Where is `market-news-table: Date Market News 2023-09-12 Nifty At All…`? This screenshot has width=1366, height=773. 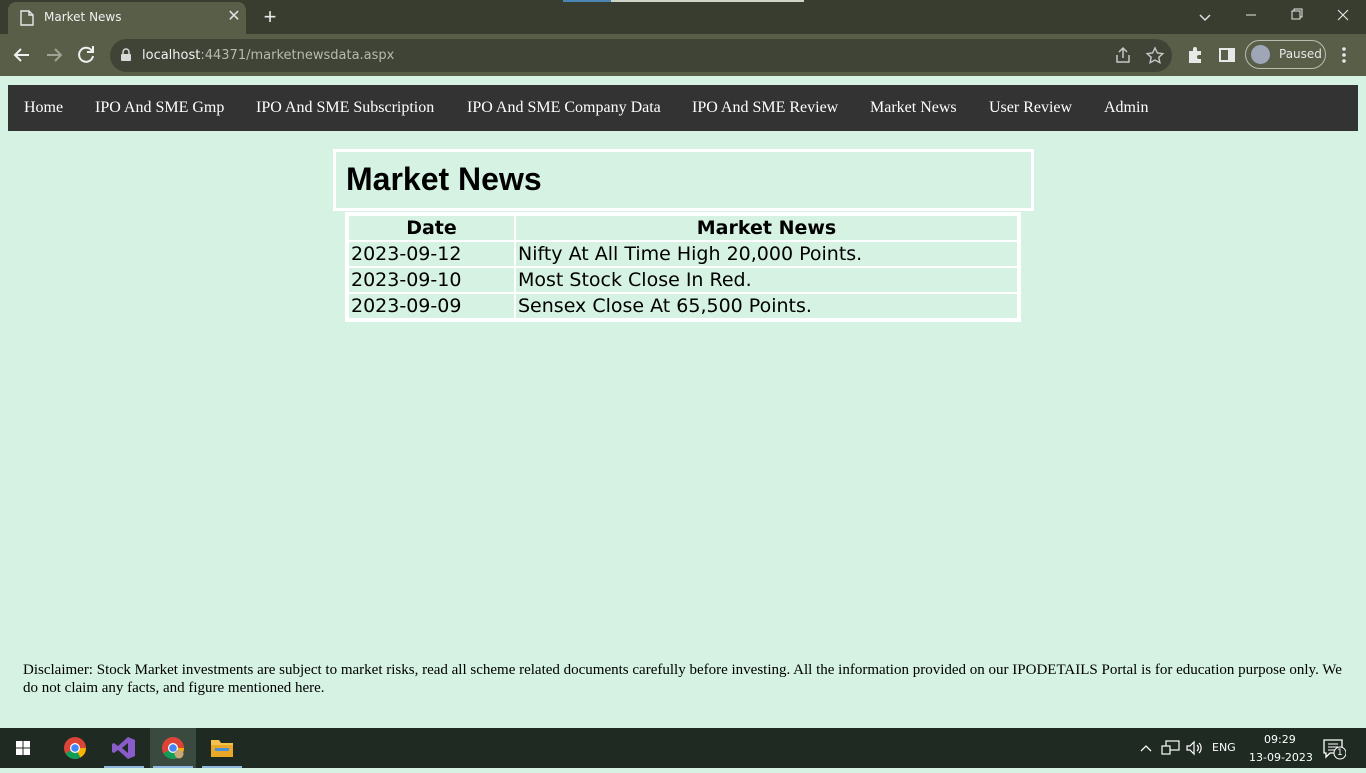 market-news-table: Date Market News 2023-09-12 Nifty At All… is located at coordinates (683, 267).